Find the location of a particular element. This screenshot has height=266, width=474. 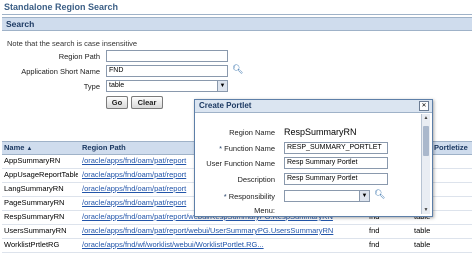

row-name: AppSummaryRN is located at coordinates (32, 160).